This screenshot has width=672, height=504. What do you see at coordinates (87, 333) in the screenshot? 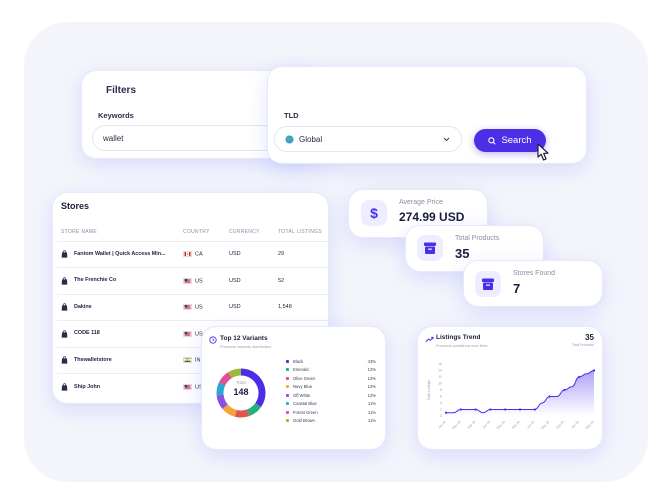
I see `store-name: CODE 118` at bounding box center [87, 333].